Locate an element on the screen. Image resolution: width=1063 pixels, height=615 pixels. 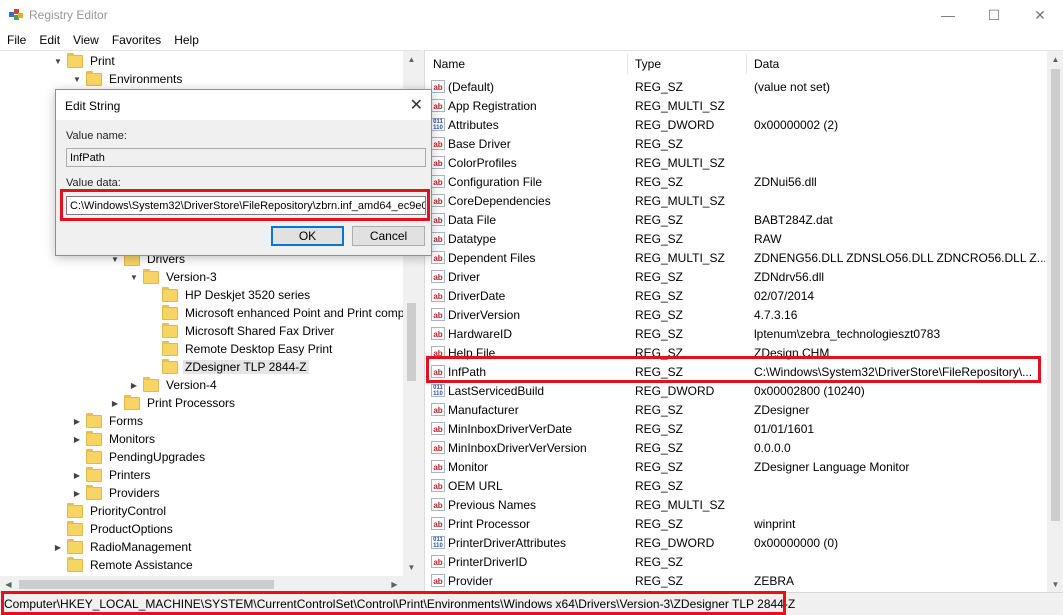
values-vertical-scrollbar: ▲ ▼ is located at coordinates (1055, 321).